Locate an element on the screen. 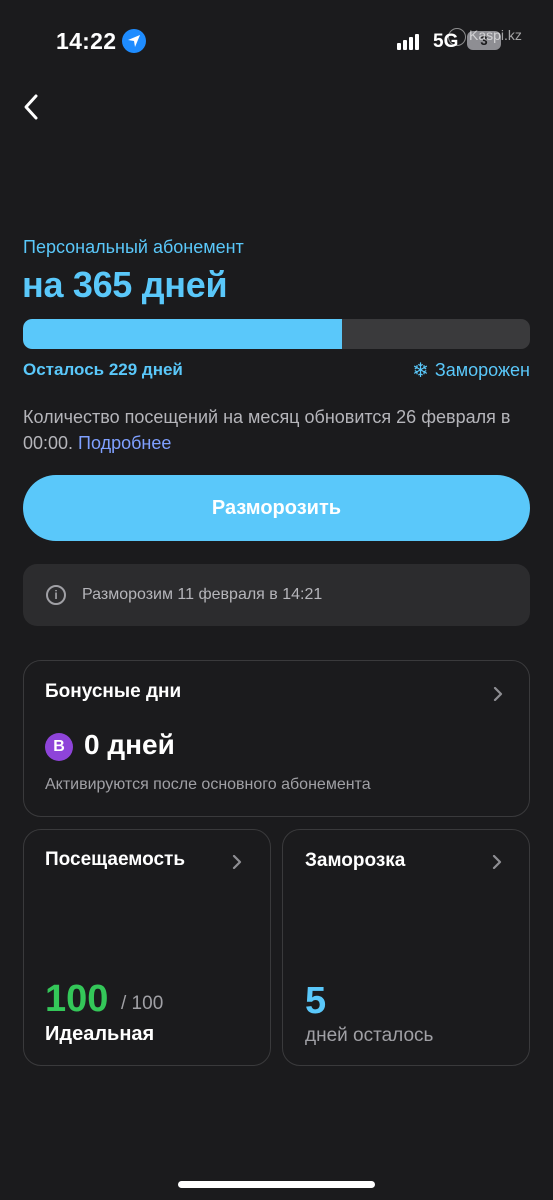 The image size is (553, 1200). freeze-card: Заморозка 5 дней осталось is located at coordinates (406, 947).